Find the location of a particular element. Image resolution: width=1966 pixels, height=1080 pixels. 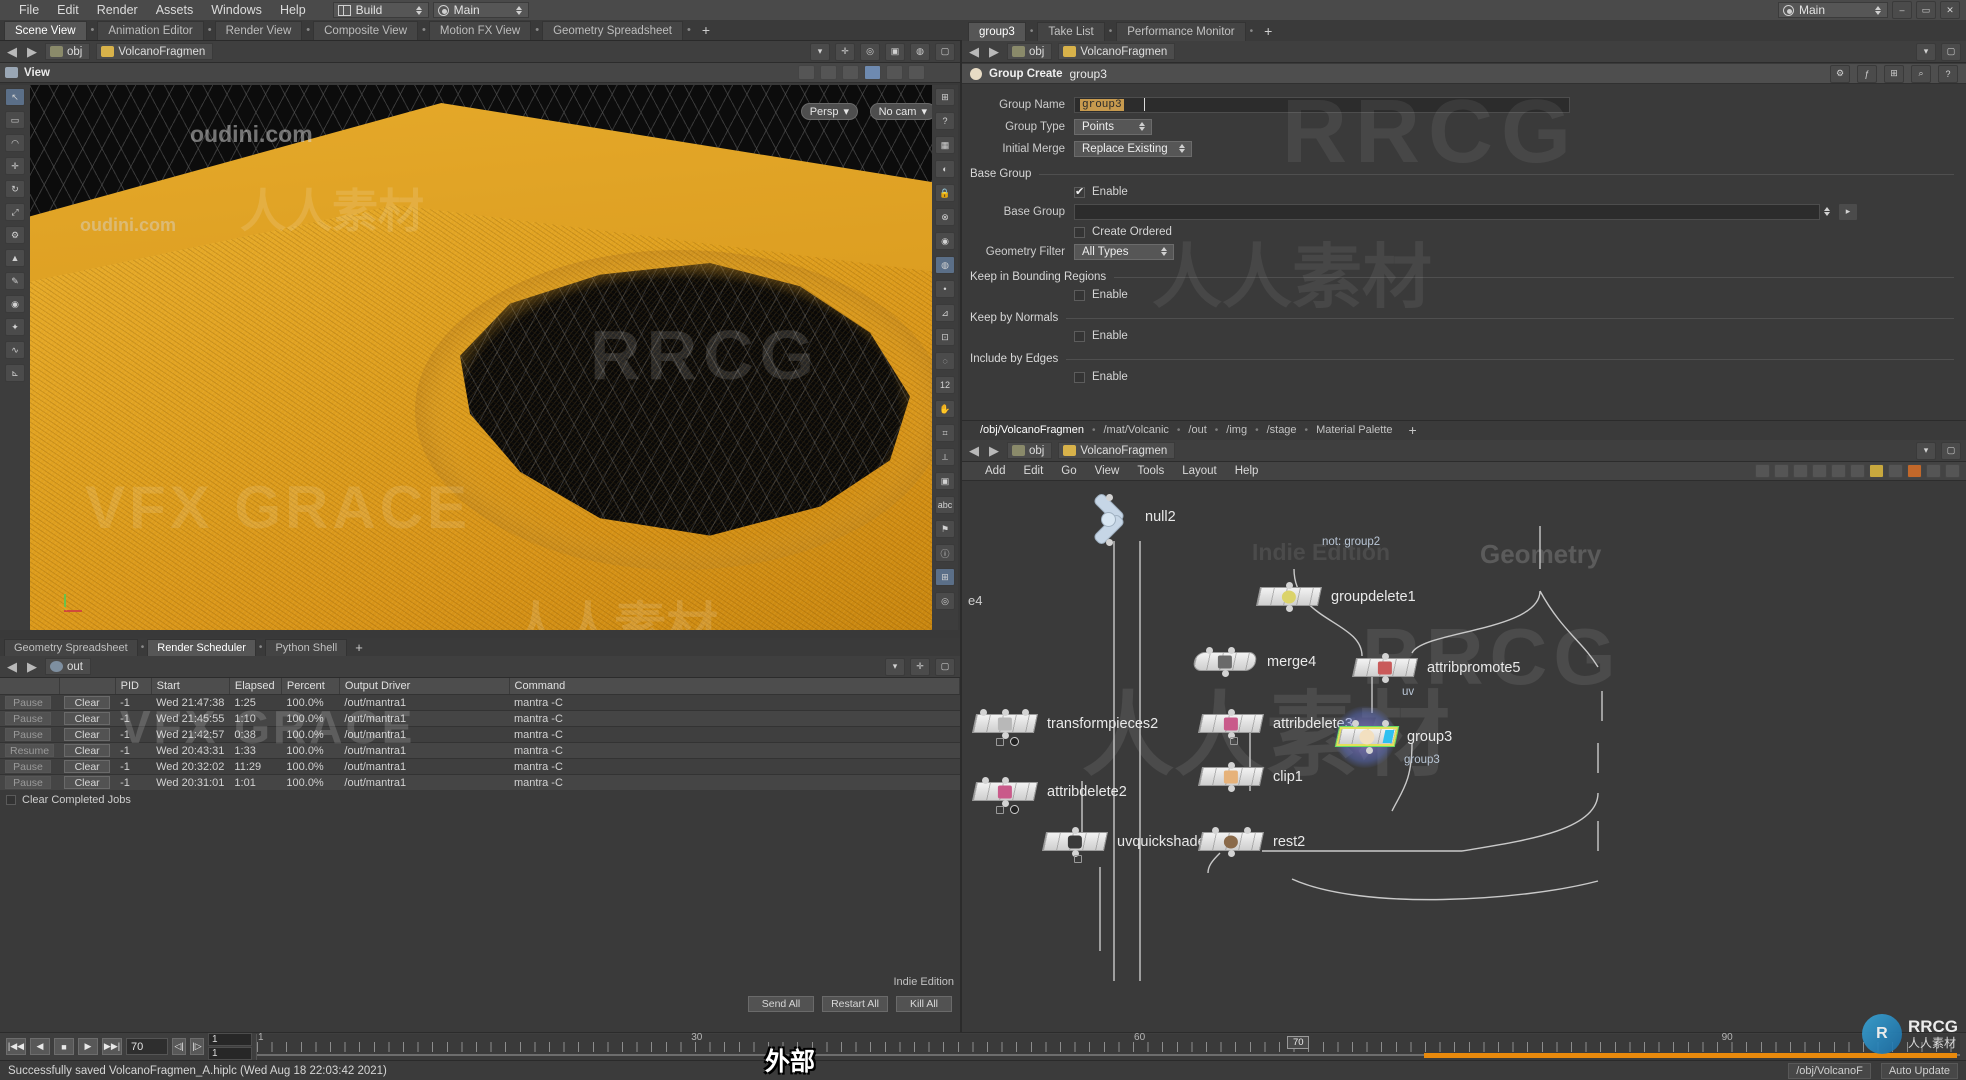

base-group-picker-icon: ▸ is located at coordinates (1848, 211).